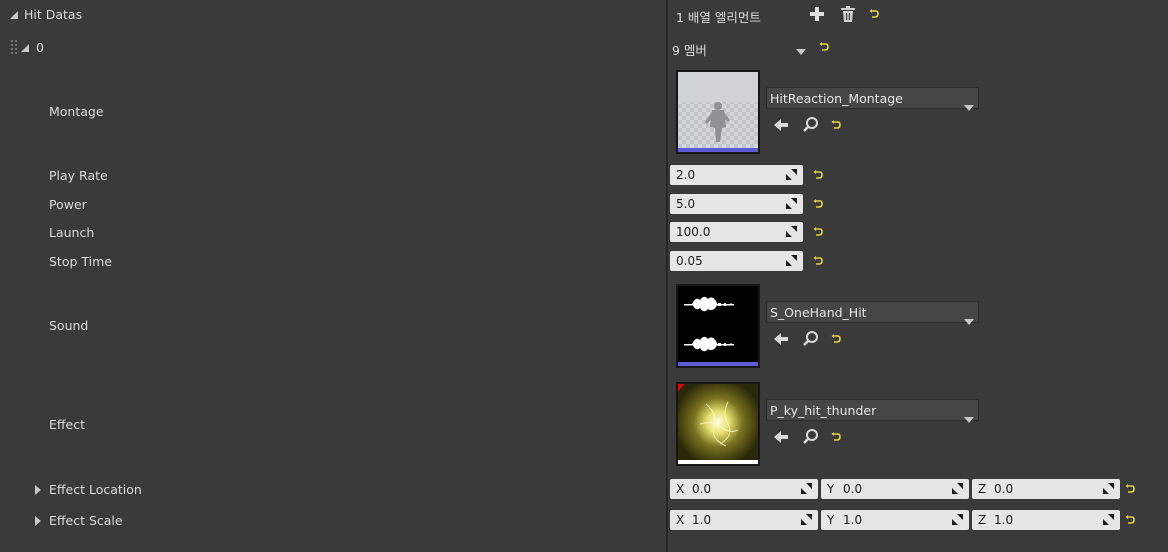  What do you see at coordinates (718, 112) in the screenshot?
I see `montage-thumbnail` at bounding box center [718, 112].